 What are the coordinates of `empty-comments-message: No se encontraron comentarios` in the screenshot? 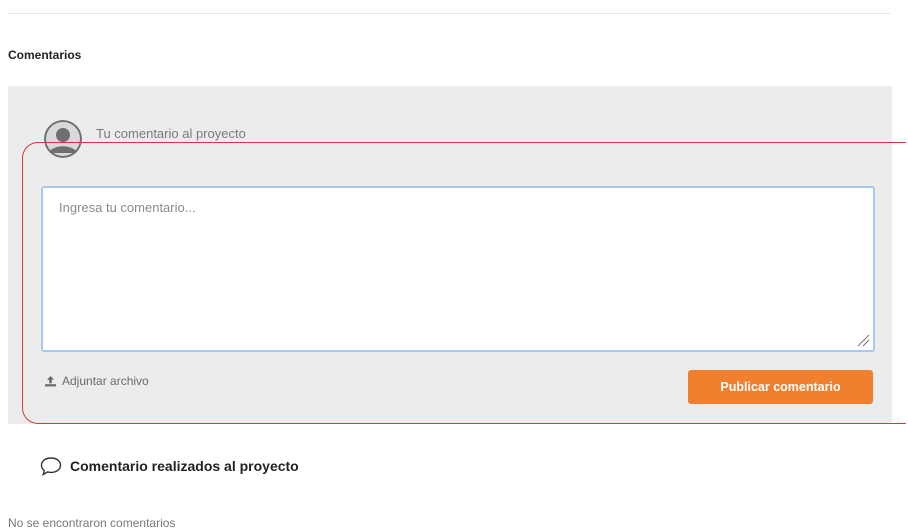 It's located at (92, 523).